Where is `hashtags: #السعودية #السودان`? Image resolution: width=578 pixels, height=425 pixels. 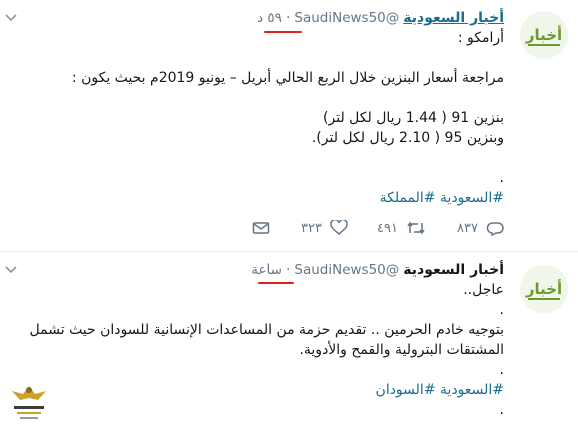
hashtags: #السعودية #السودان is located at coordinates (258, 390).